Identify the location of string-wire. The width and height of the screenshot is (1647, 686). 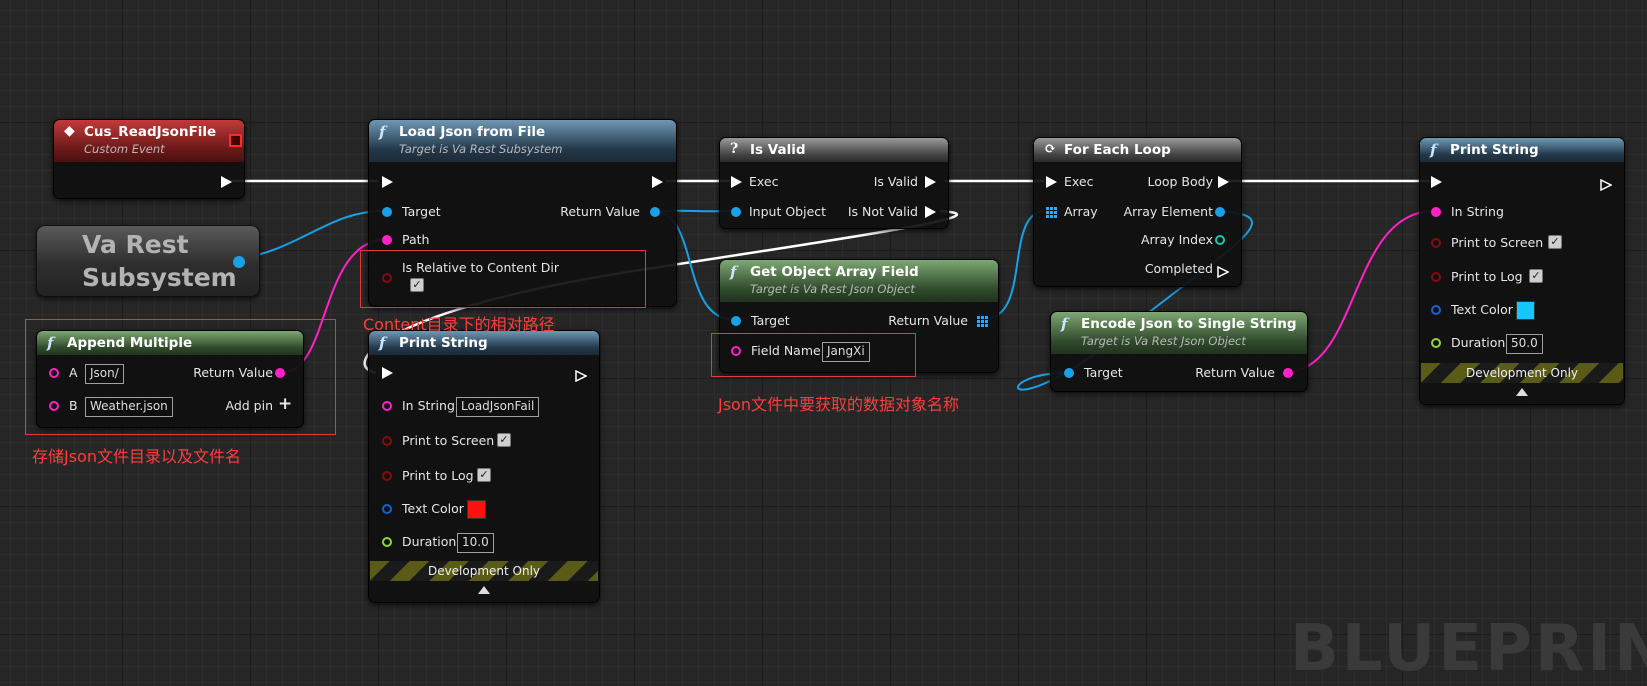
(1361, 291).